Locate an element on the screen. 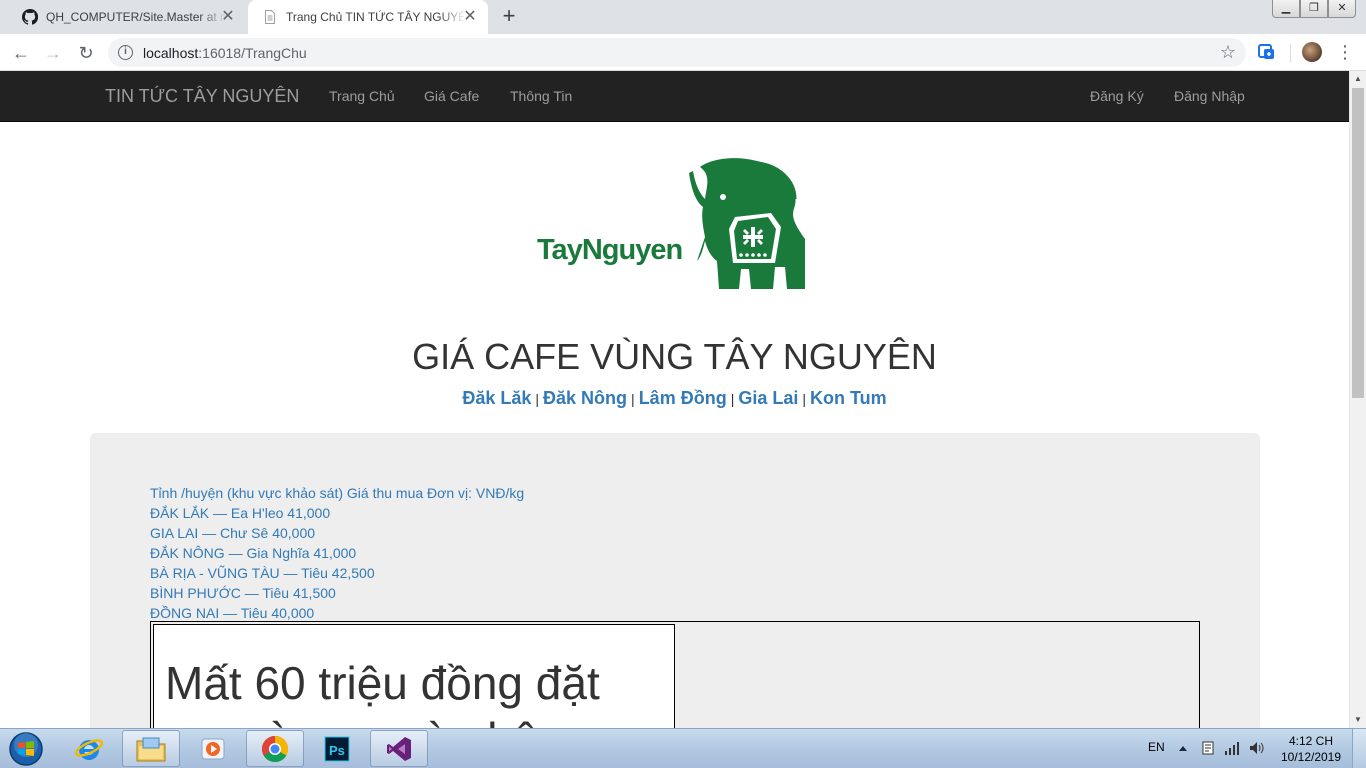 The height and width of the screenshot is (768, 1366). taskbar-ie is located at coordinates (89, 748).